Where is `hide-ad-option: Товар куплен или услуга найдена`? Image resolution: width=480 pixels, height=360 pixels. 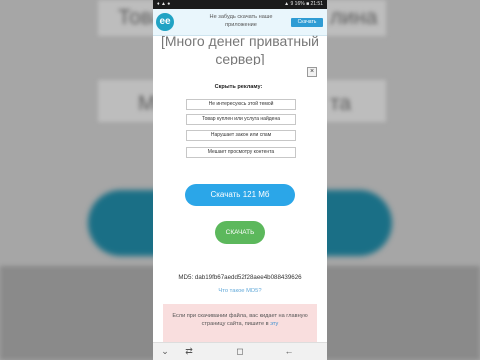
hide-ad-option: Товар куплен или услуга найдена is located at coordinates (241, 119).